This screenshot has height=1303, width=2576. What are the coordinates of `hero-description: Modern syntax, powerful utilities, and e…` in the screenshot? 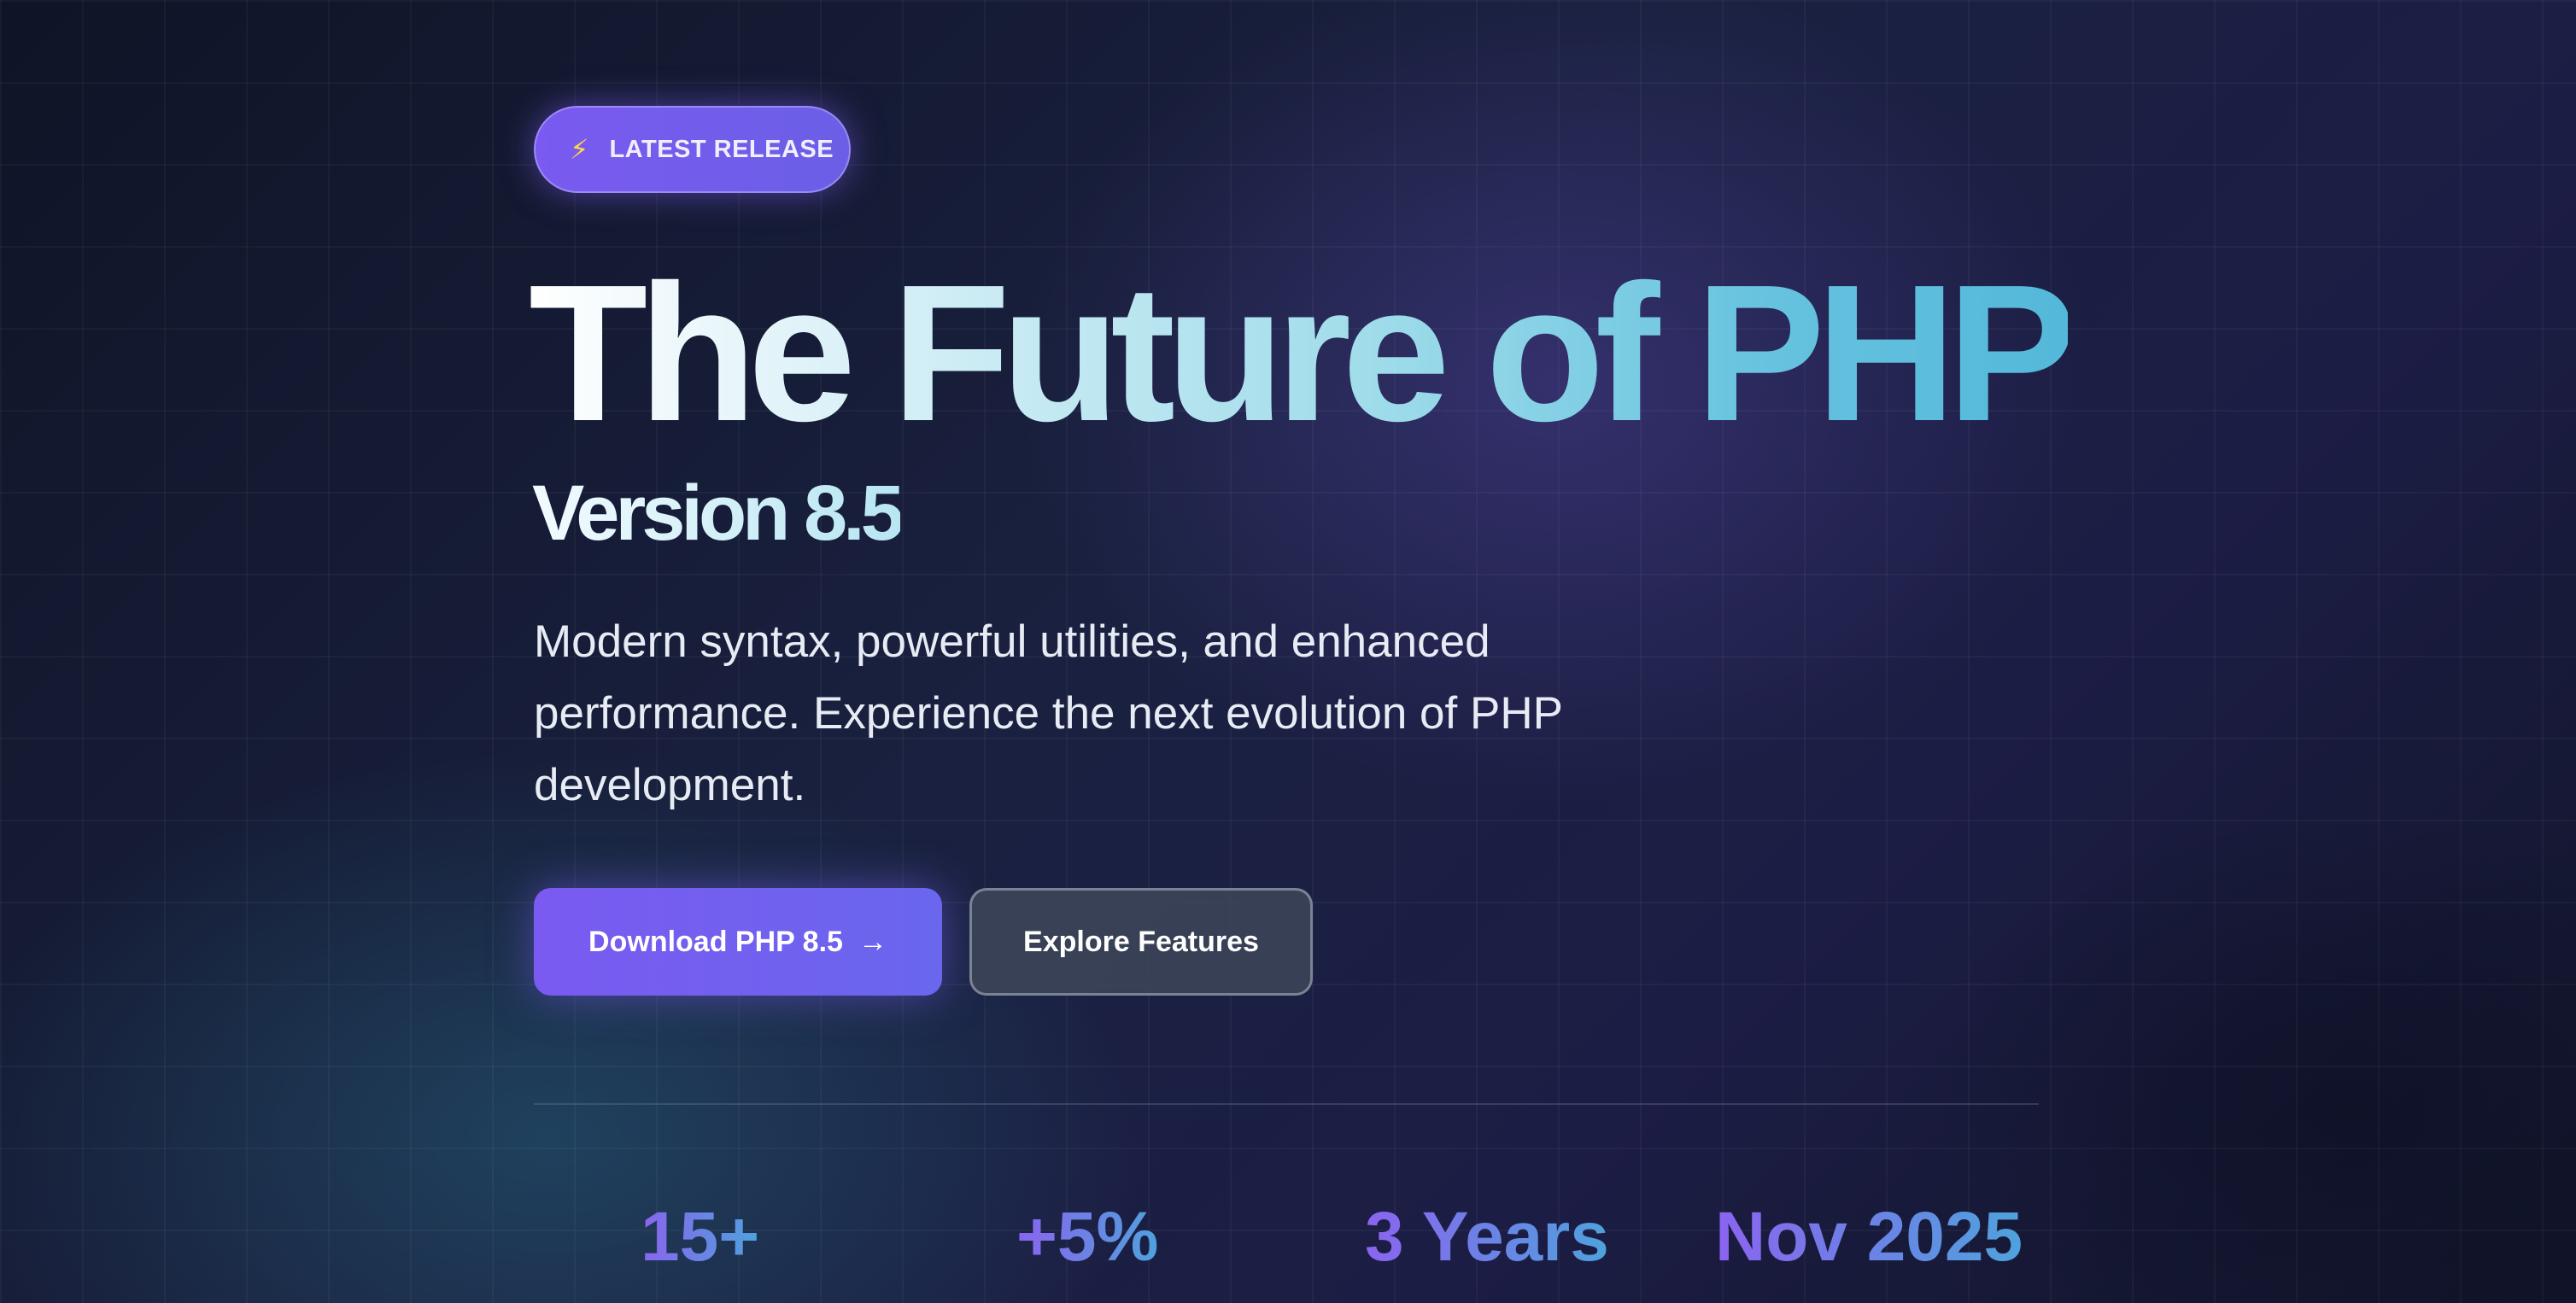 It's located at (1048, 713).